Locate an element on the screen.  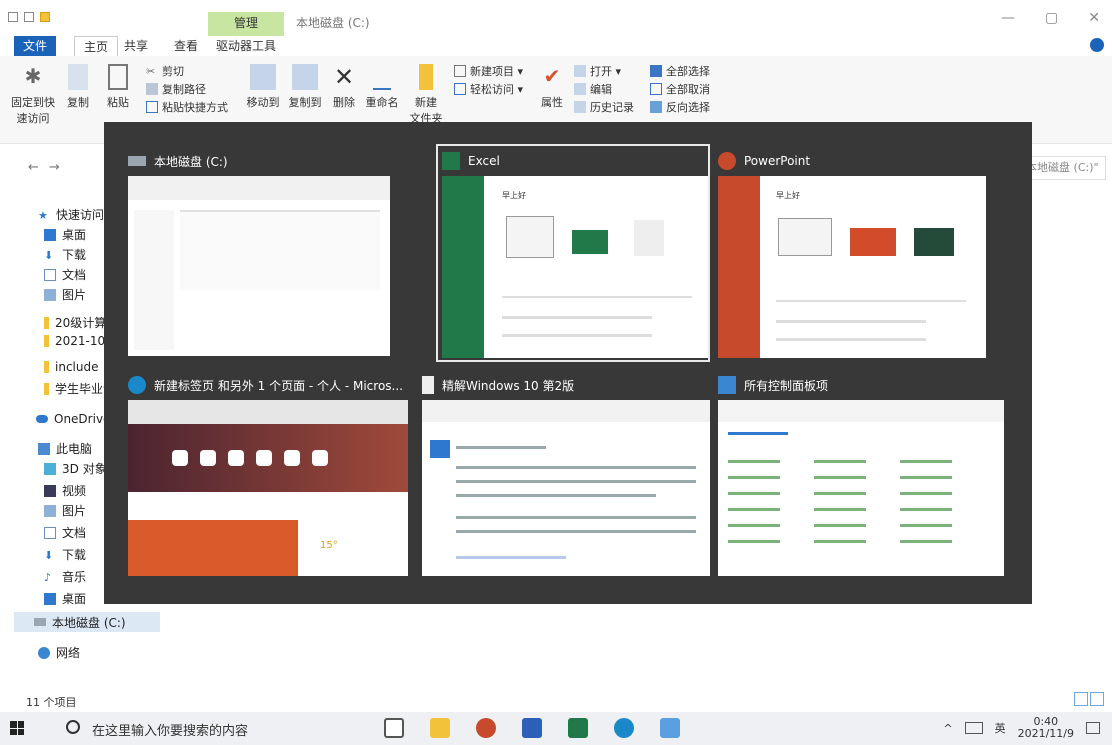
back-arrow-icon: ← is located at coordinates (38, 167).